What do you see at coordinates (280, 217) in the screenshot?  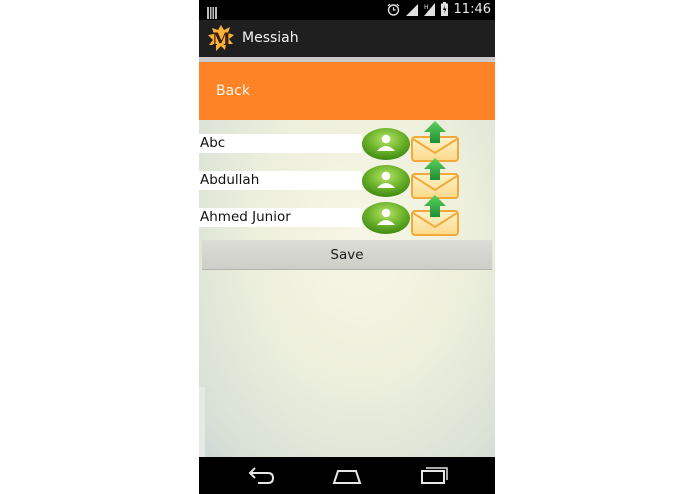 I see `contact-name-field: Ahmed Junior` at bounding box center [280, 217].